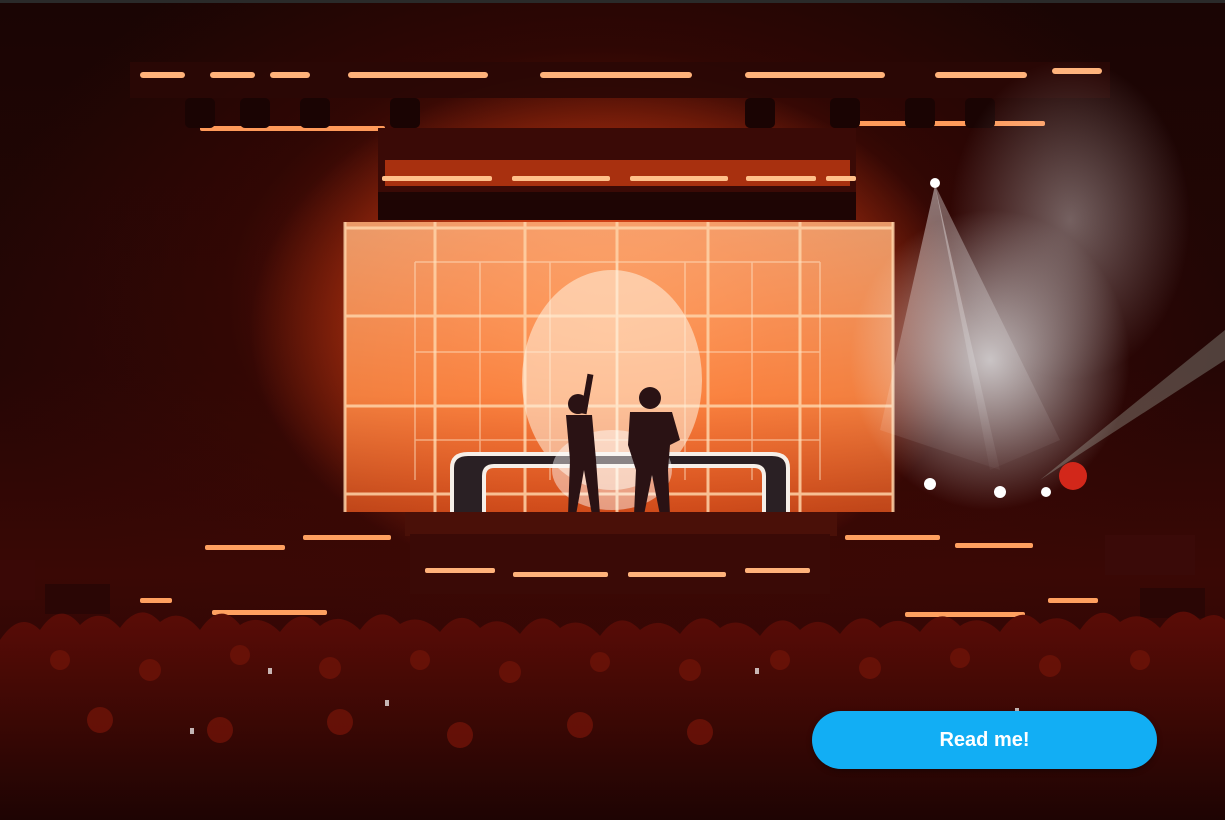  Describe the element at coordinates (620, 96) in the screenshot. I see `upper-truss` at that location.